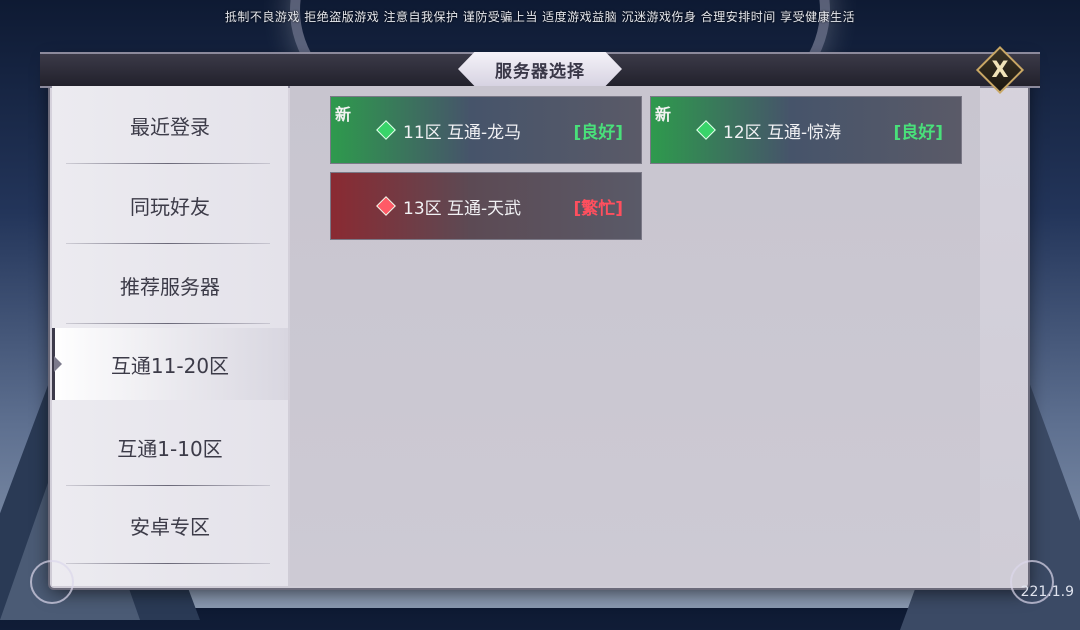  Describe the element at coordinates (58, 364) in the screenshot. I see `selected-arrow-icon` at that location.